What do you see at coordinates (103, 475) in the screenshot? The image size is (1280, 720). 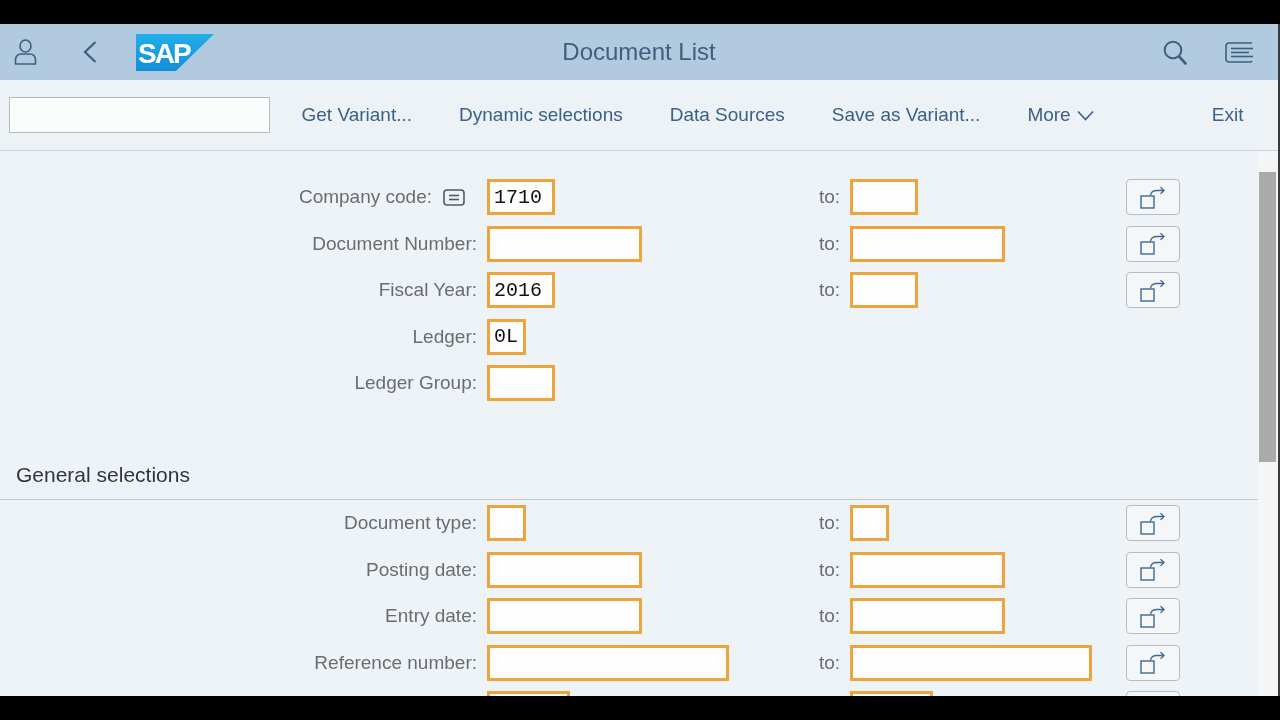 I see `section-title: General selections` at bounding box center [103, 475].